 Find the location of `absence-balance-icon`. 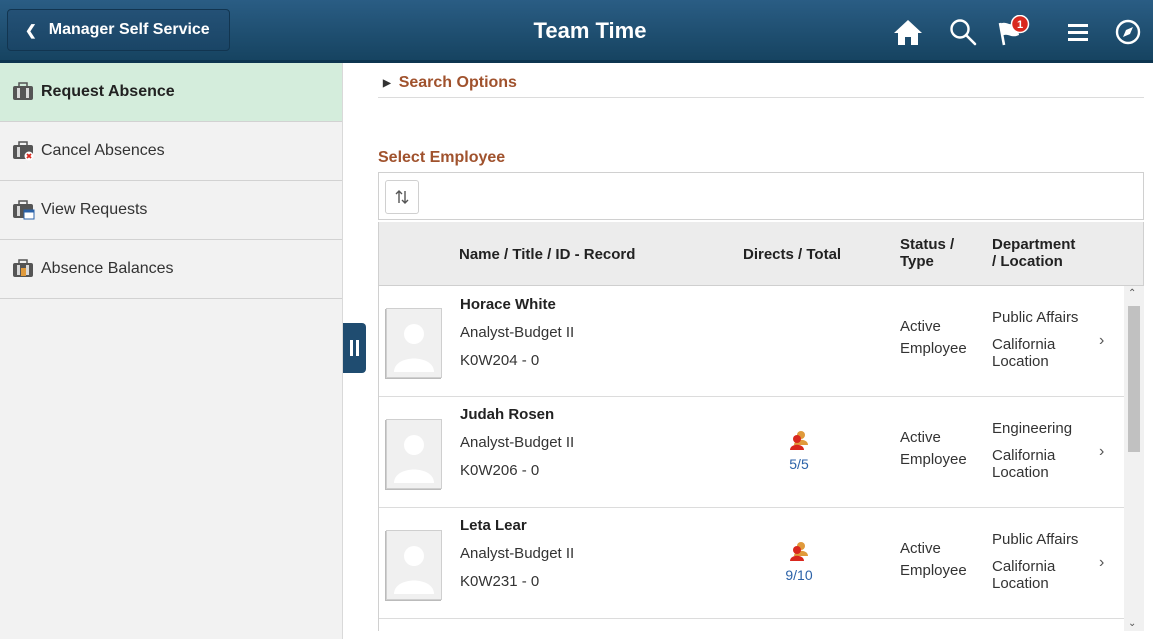

absence-balance-icon is located at coordinates (23, 268).